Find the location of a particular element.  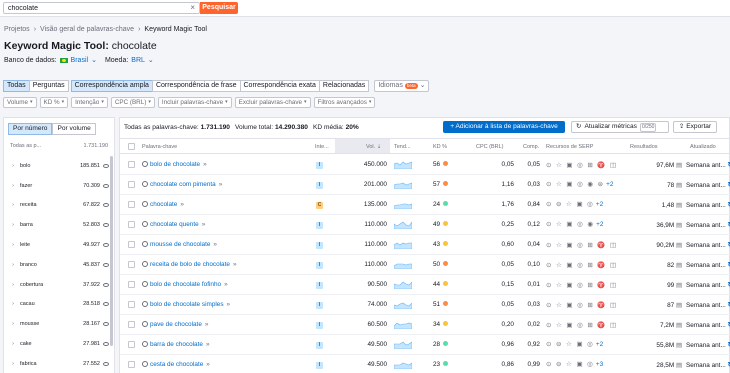

keyword-link: barra de chocolate is located at coordinates (176, 344).